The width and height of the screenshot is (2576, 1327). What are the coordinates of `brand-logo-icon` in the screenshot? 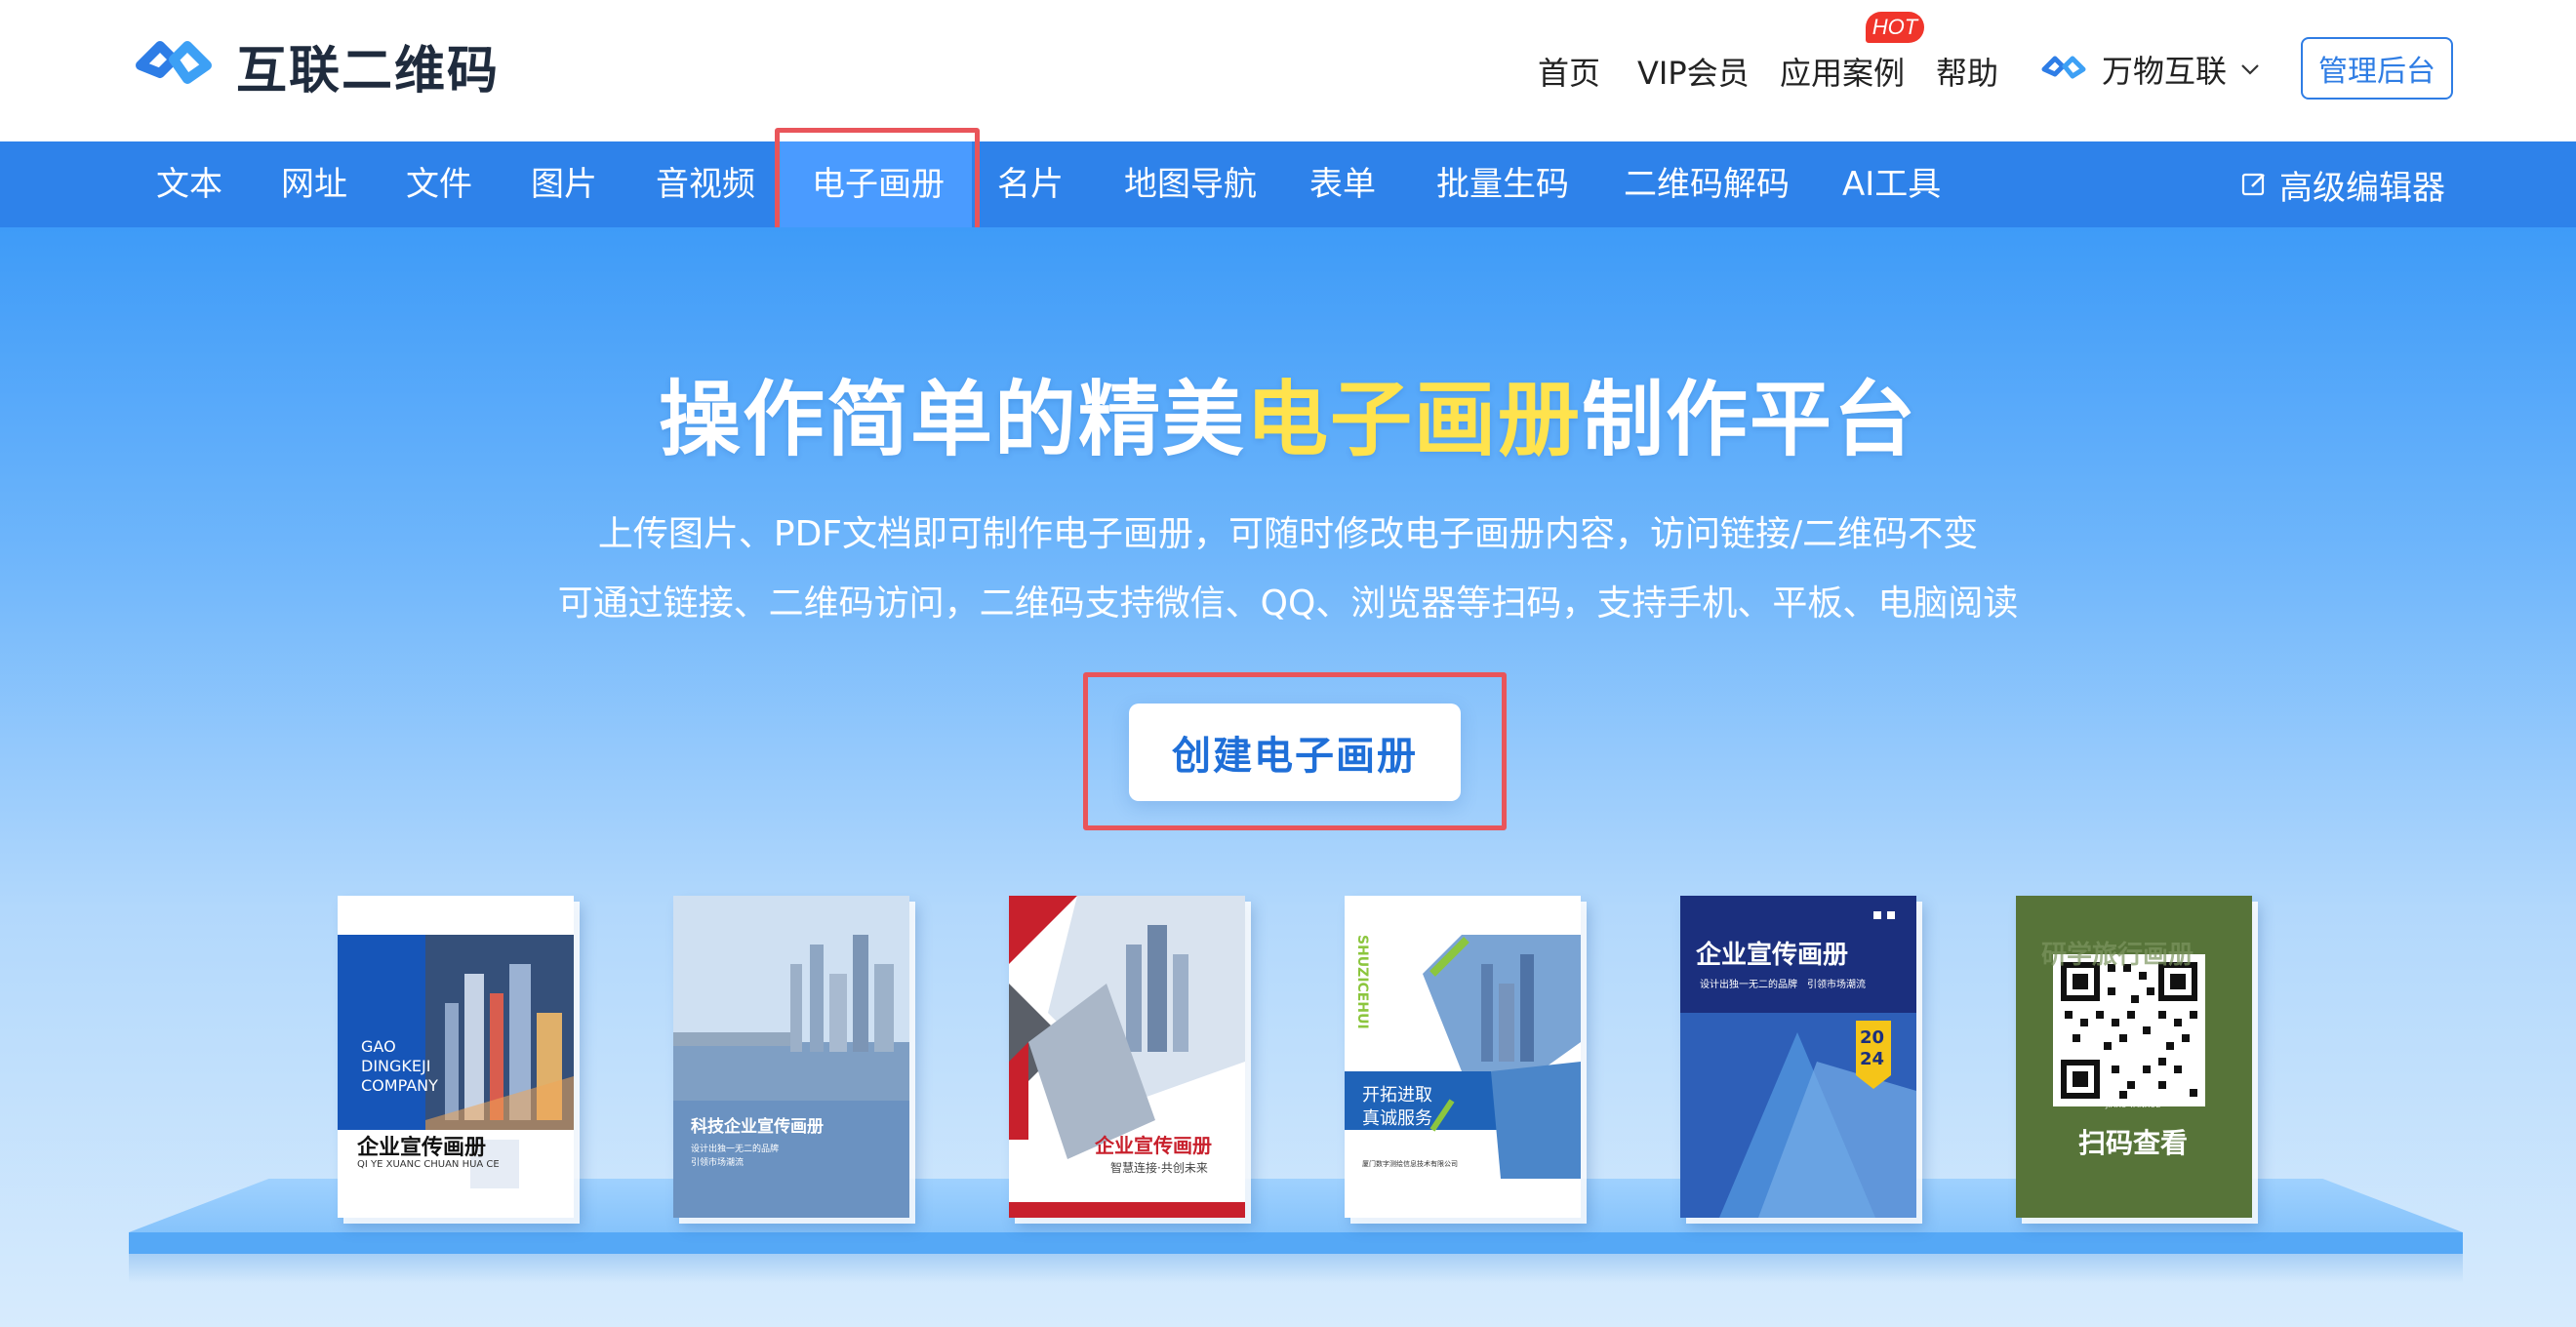 It's located at (174, 63).